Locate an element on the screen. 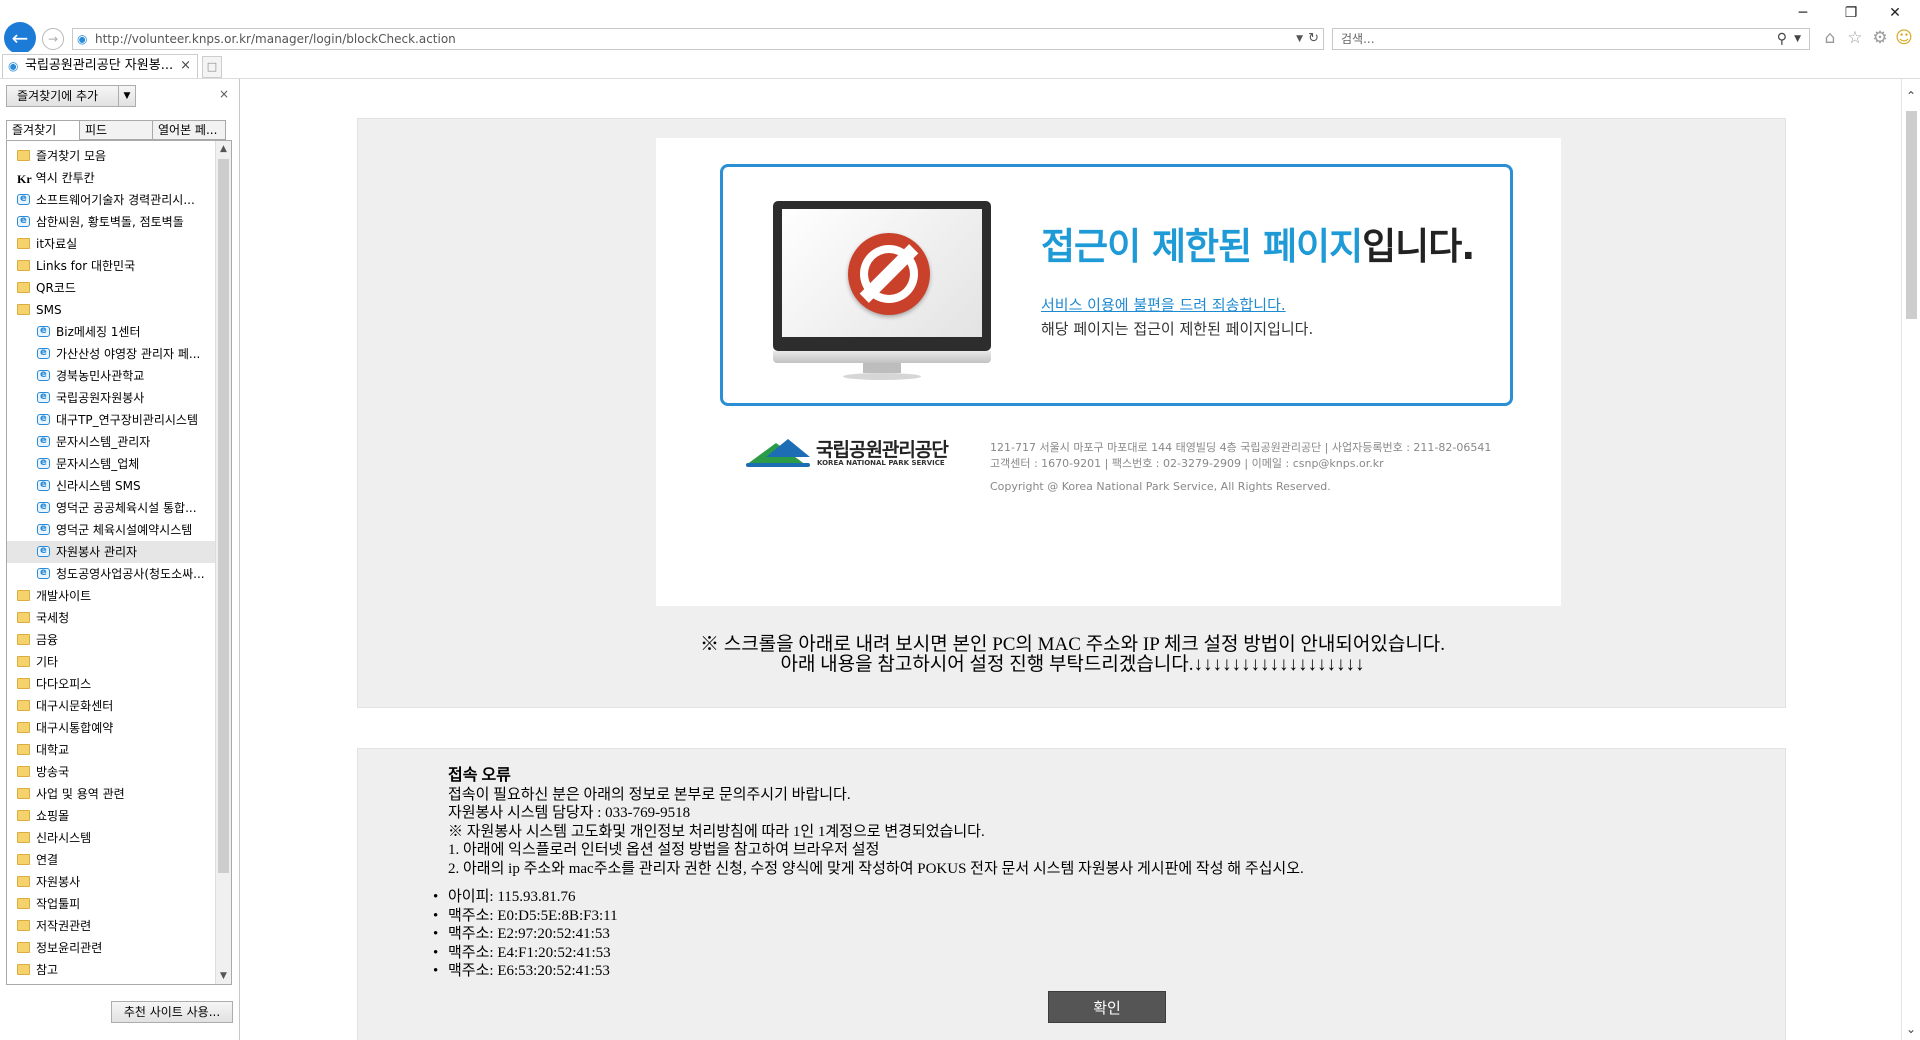 This screenshot has width=1920, height=1040. favorite-item: SMS is located at coordinates (111, 310).